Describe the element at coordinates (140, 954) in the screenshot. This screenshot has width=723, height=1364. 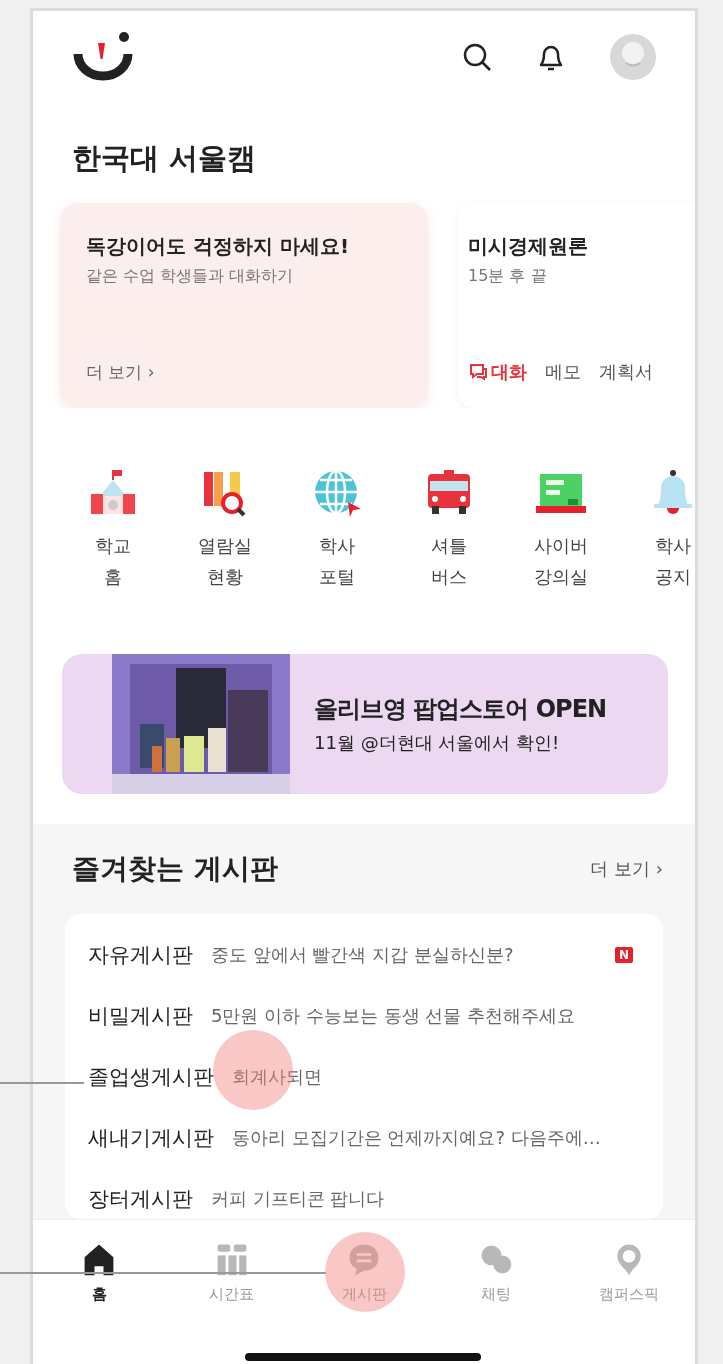
I see `board-name: 자유게시판` at that location.